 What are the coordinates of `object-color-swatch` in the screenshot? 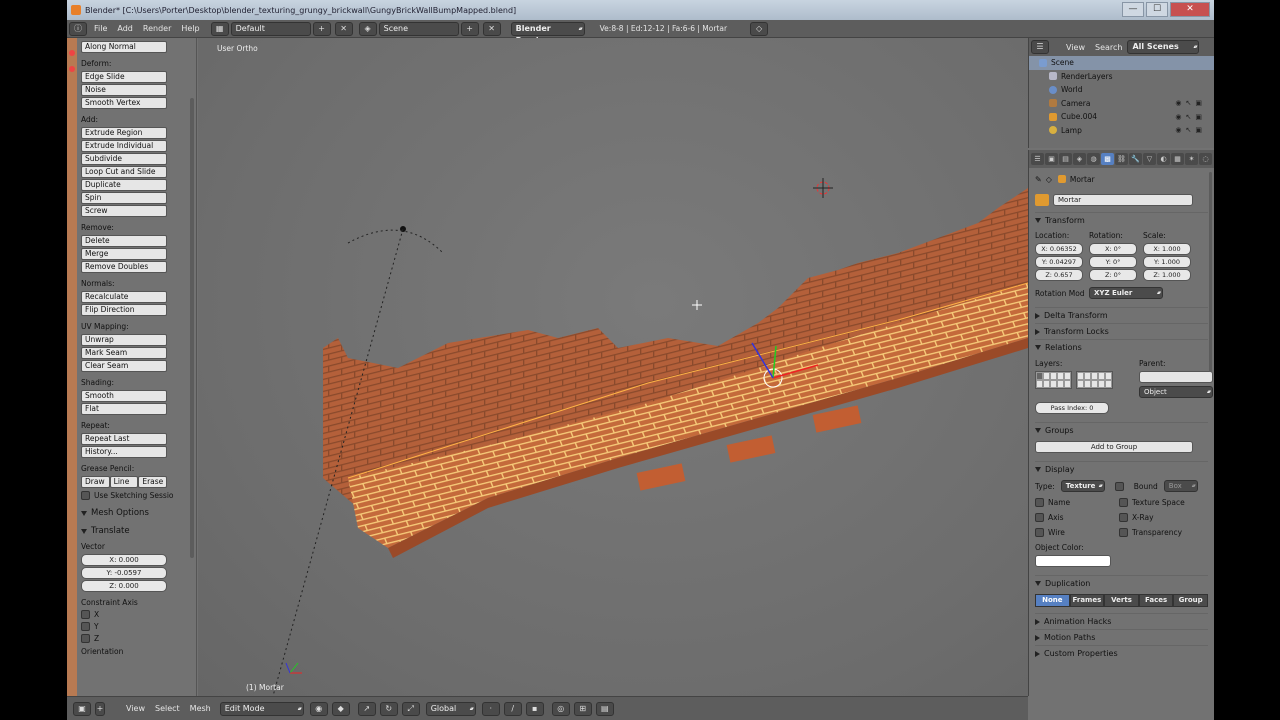 It's located at (1073, 561).